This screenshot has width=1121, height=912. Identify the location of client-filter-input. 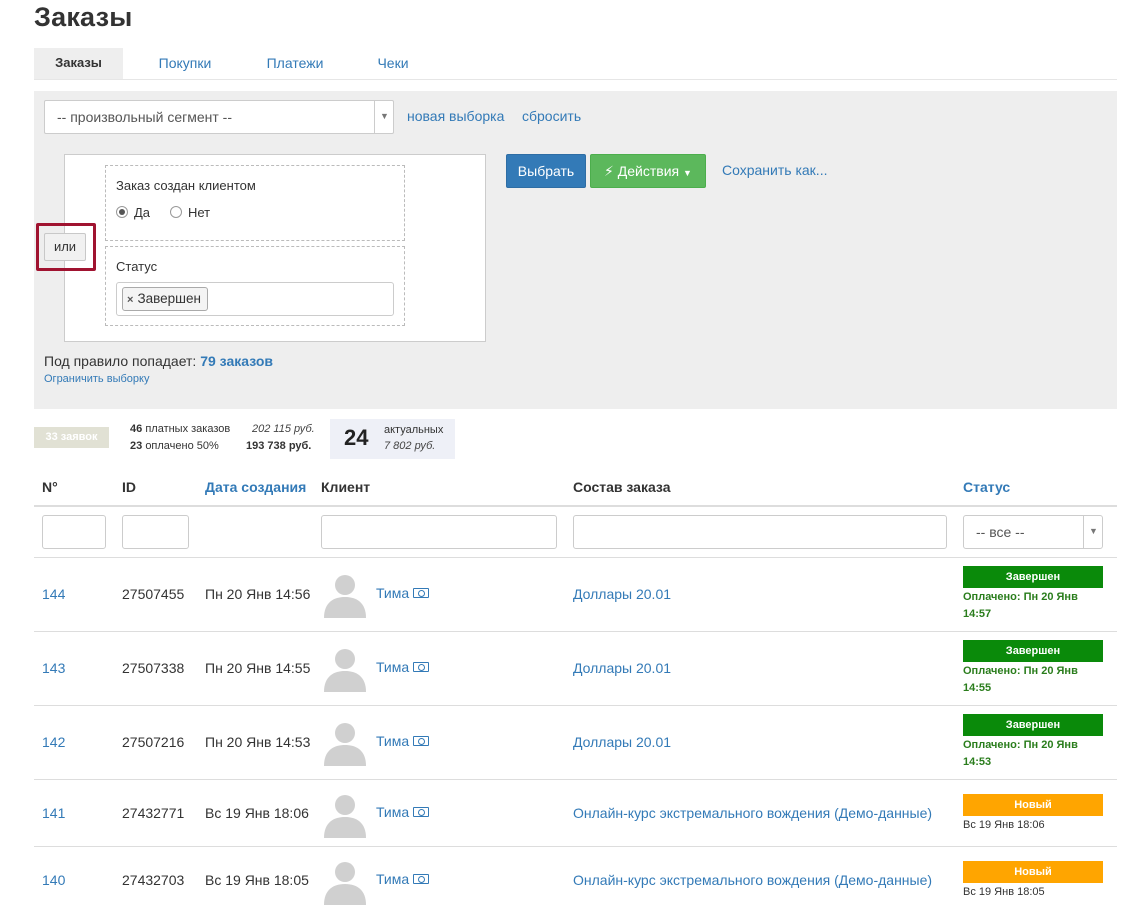
(439, 532).